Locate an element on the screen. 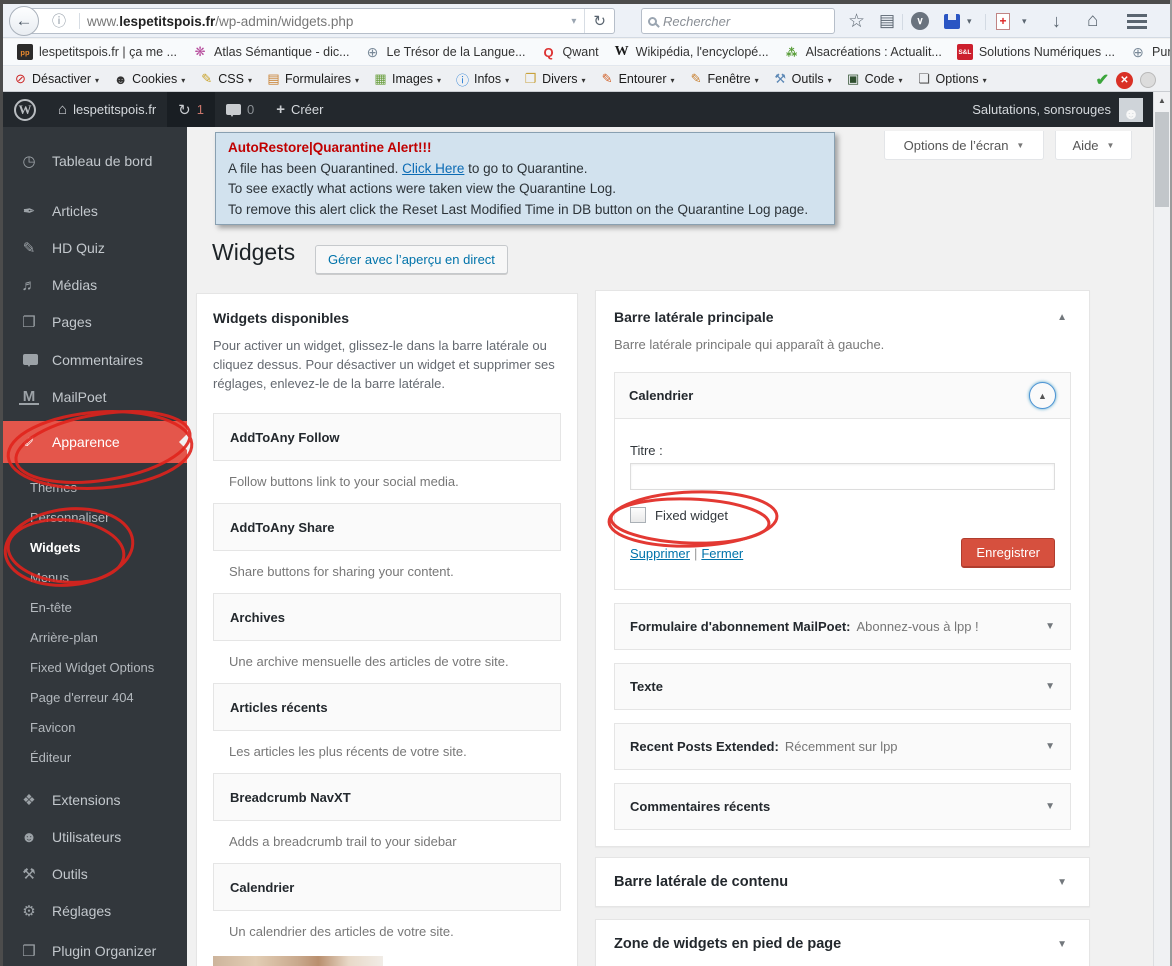 Image resolution: width=1172 pixels, height=966 pixels. calendar-widget-header: Calendrier ▲ is located at coordinates (842, 396).